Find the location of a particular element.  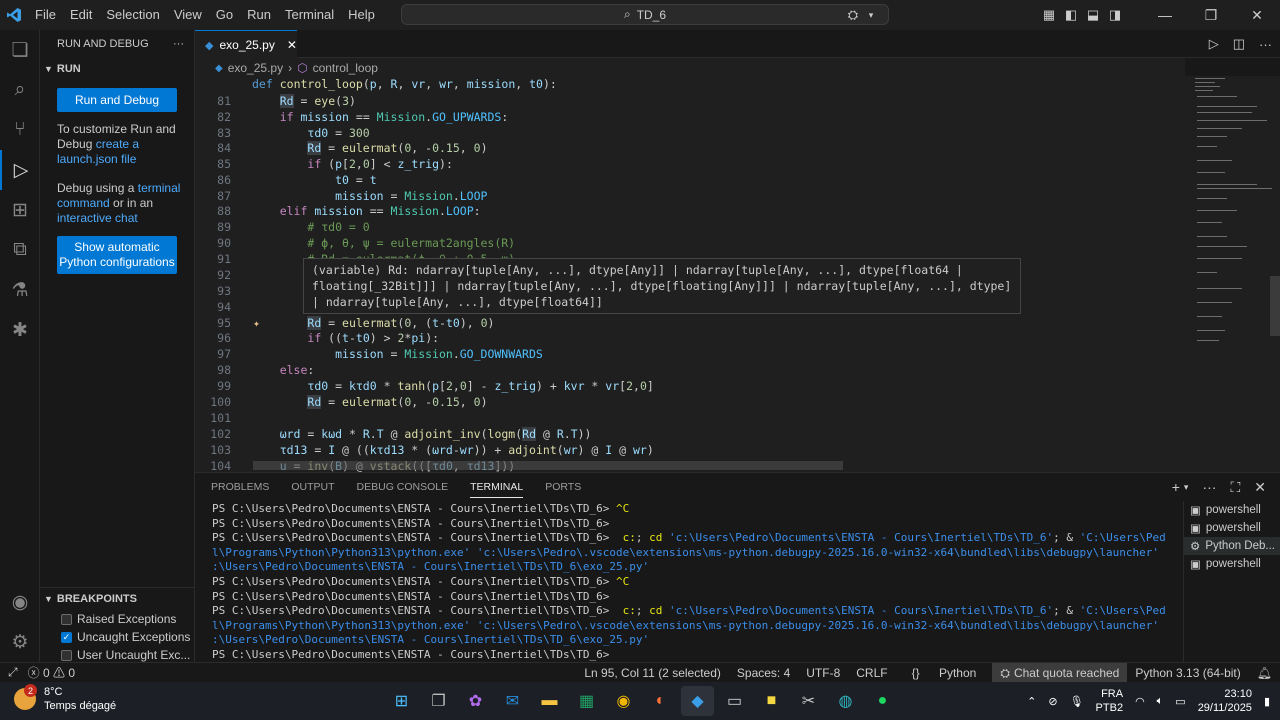

microphone-icon: 🎙︎ is located at coordinates (1077, 701).